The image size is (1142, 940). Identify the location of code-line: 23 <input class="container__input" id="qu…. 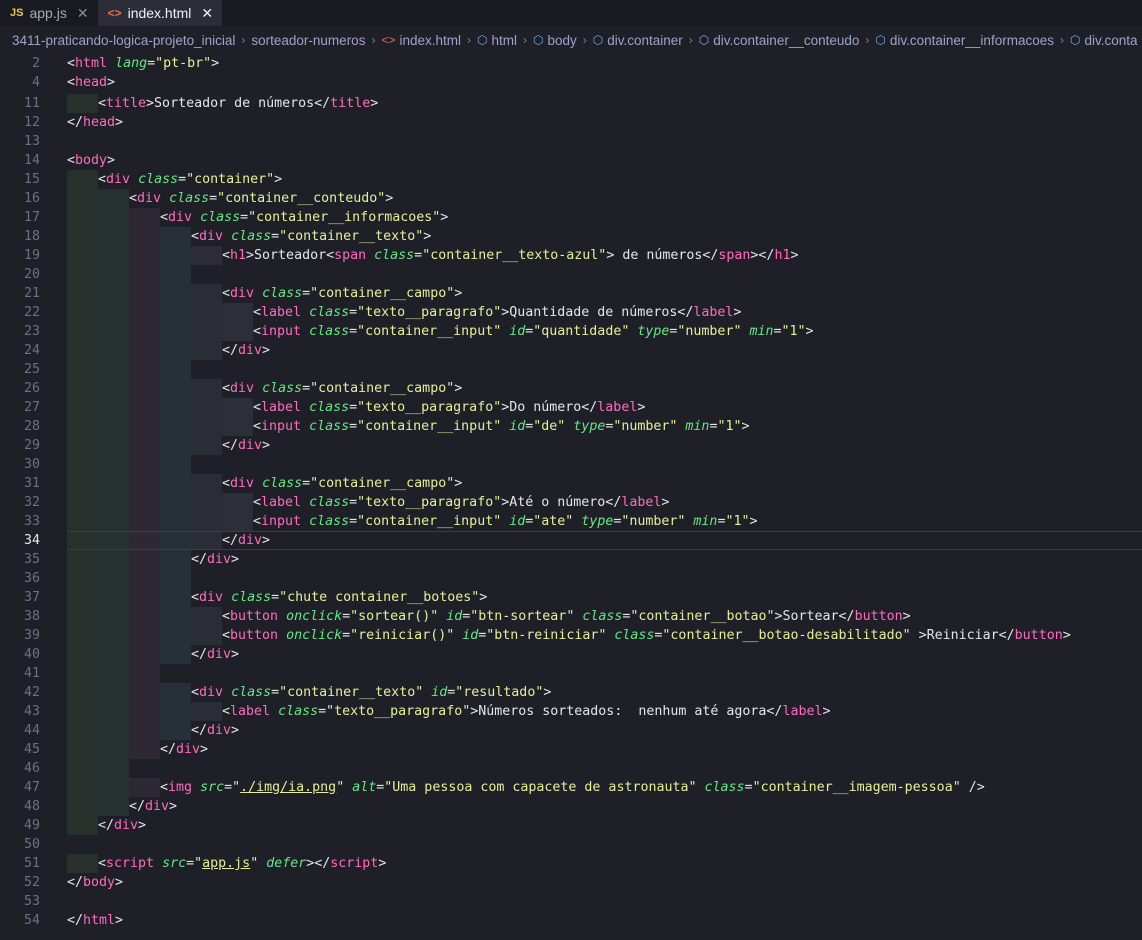
(571, 331).